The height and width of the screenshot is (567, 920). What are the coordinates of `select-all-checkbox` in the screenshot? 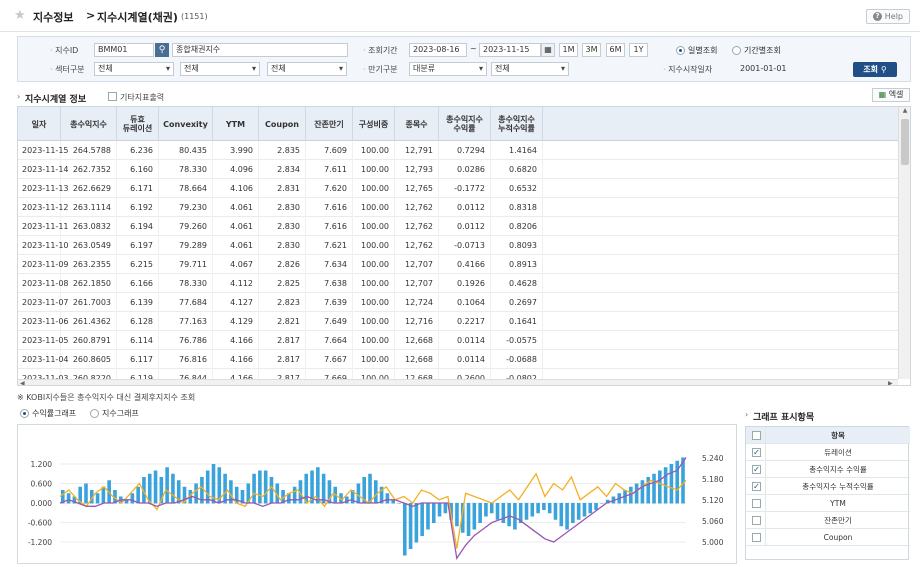 It's located at (756, 435).